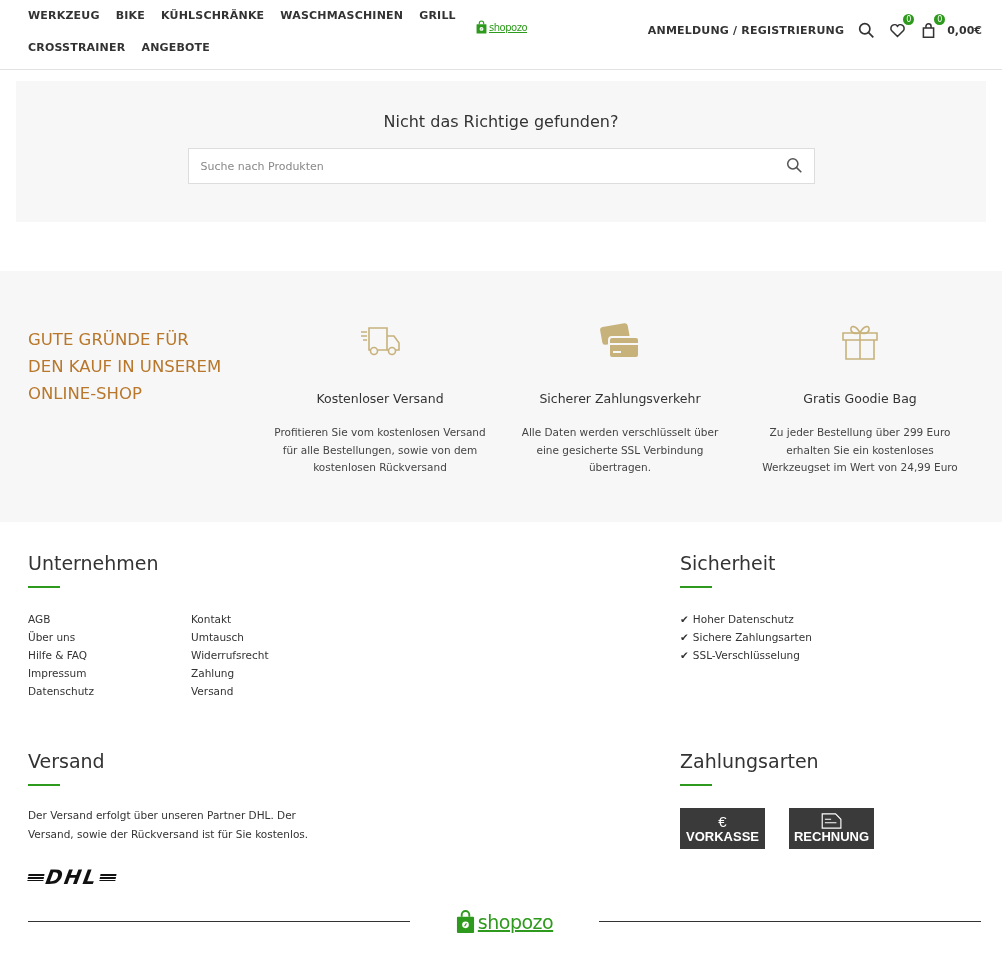 Image resolution: width=1002 pixels, height=960 pixels. What do you see at coordinates (501, 121) in the screenshot?
I see `search-title: Nicht das Richtige gefunden?` at bounding box center [501, 121].